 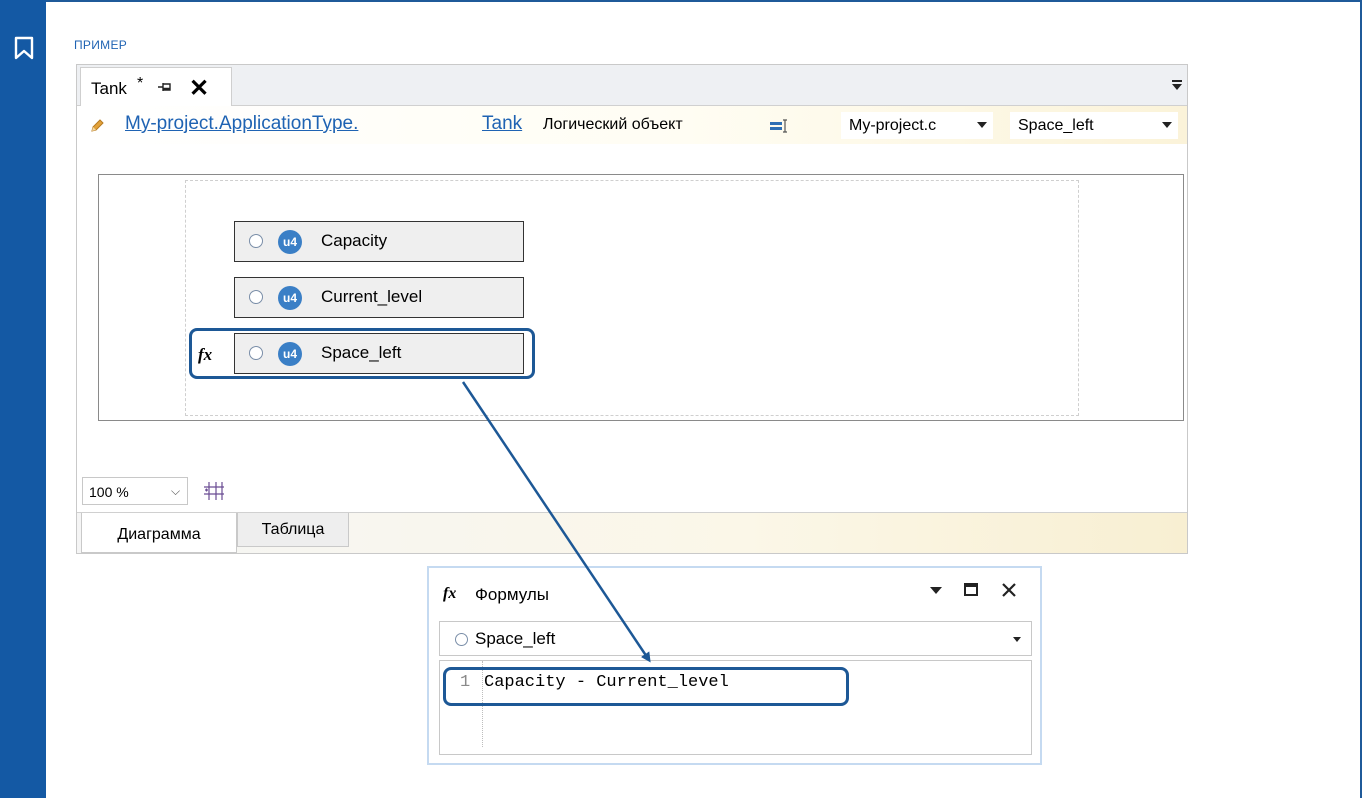 I want to click on document-tab-strip: Tank * ✕, so click(x=632, y=86).